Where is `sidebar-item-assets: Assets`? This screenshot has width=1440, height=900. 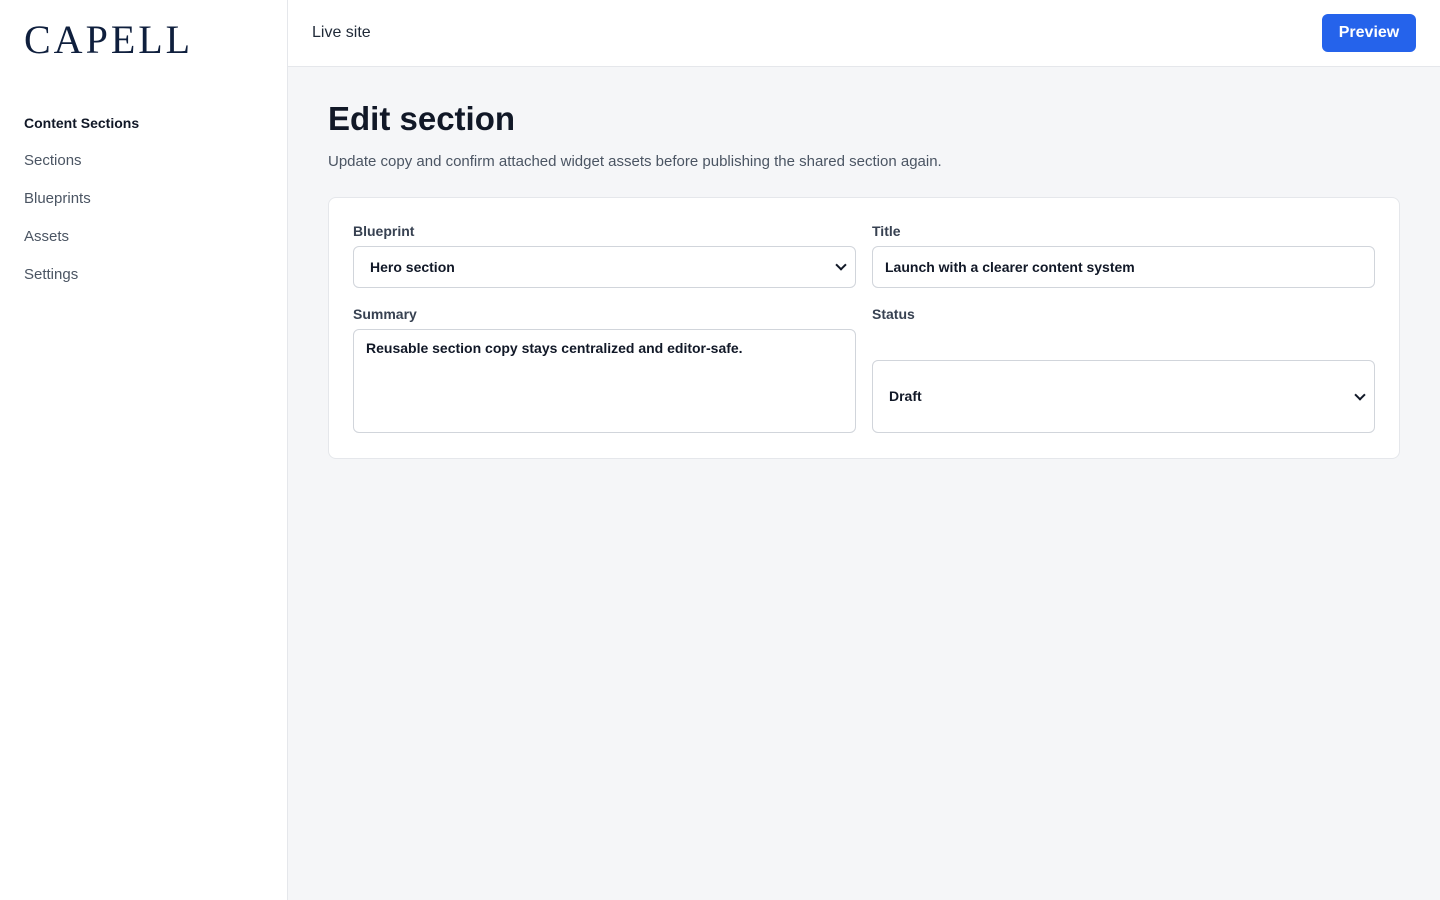 sidebar-item-assets: Assets is located at coordinates (144, 237).